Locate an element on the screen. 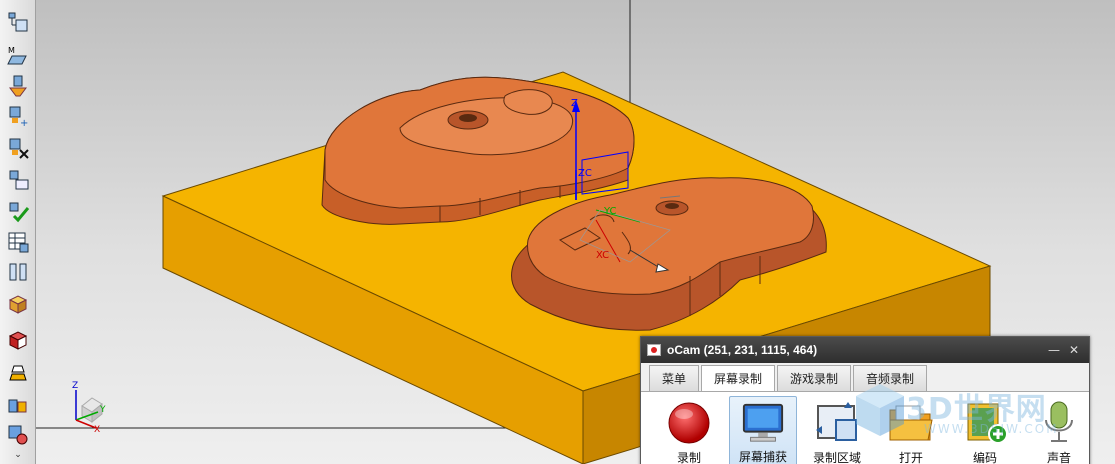 Image resolution: width=1115 pixels, height=464 pixels. tab-game-record: 游戏录制 is located at coordinates (814, 378).